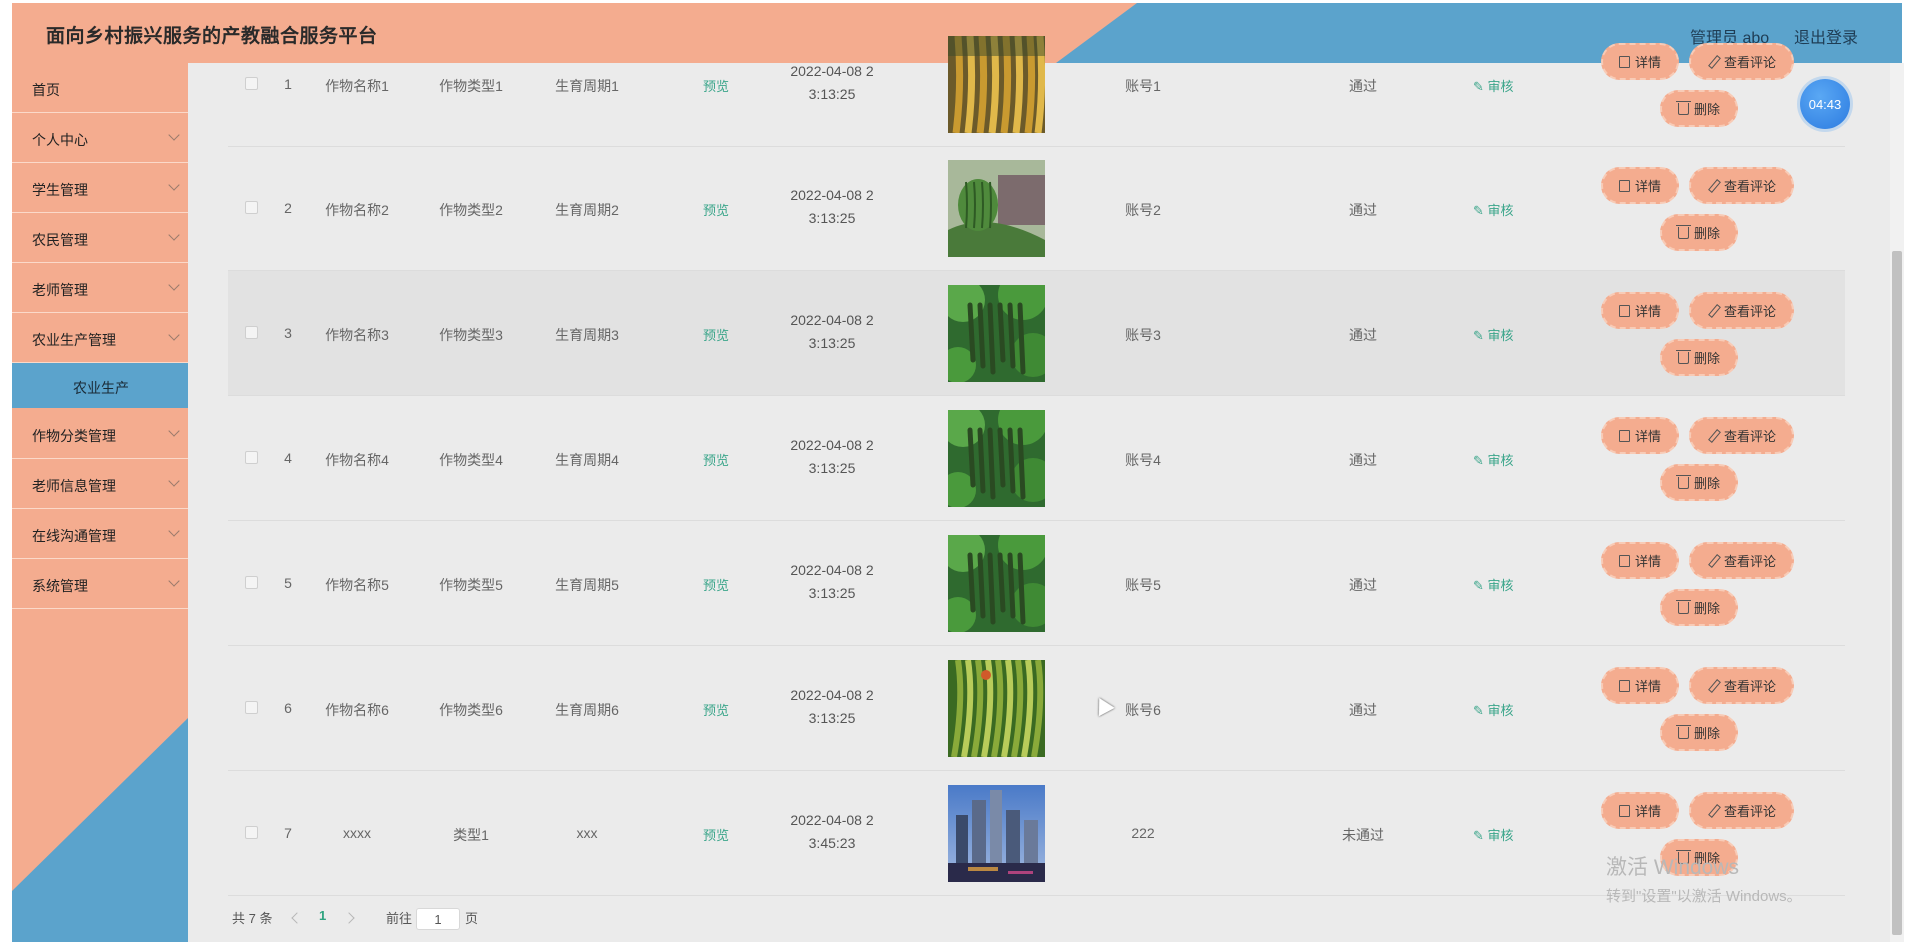  What do you see at coordinates (100, 385) in the screenshot?
I see `sidebar-item-agri-production: 农业生产` at bounding box center [100, 385].